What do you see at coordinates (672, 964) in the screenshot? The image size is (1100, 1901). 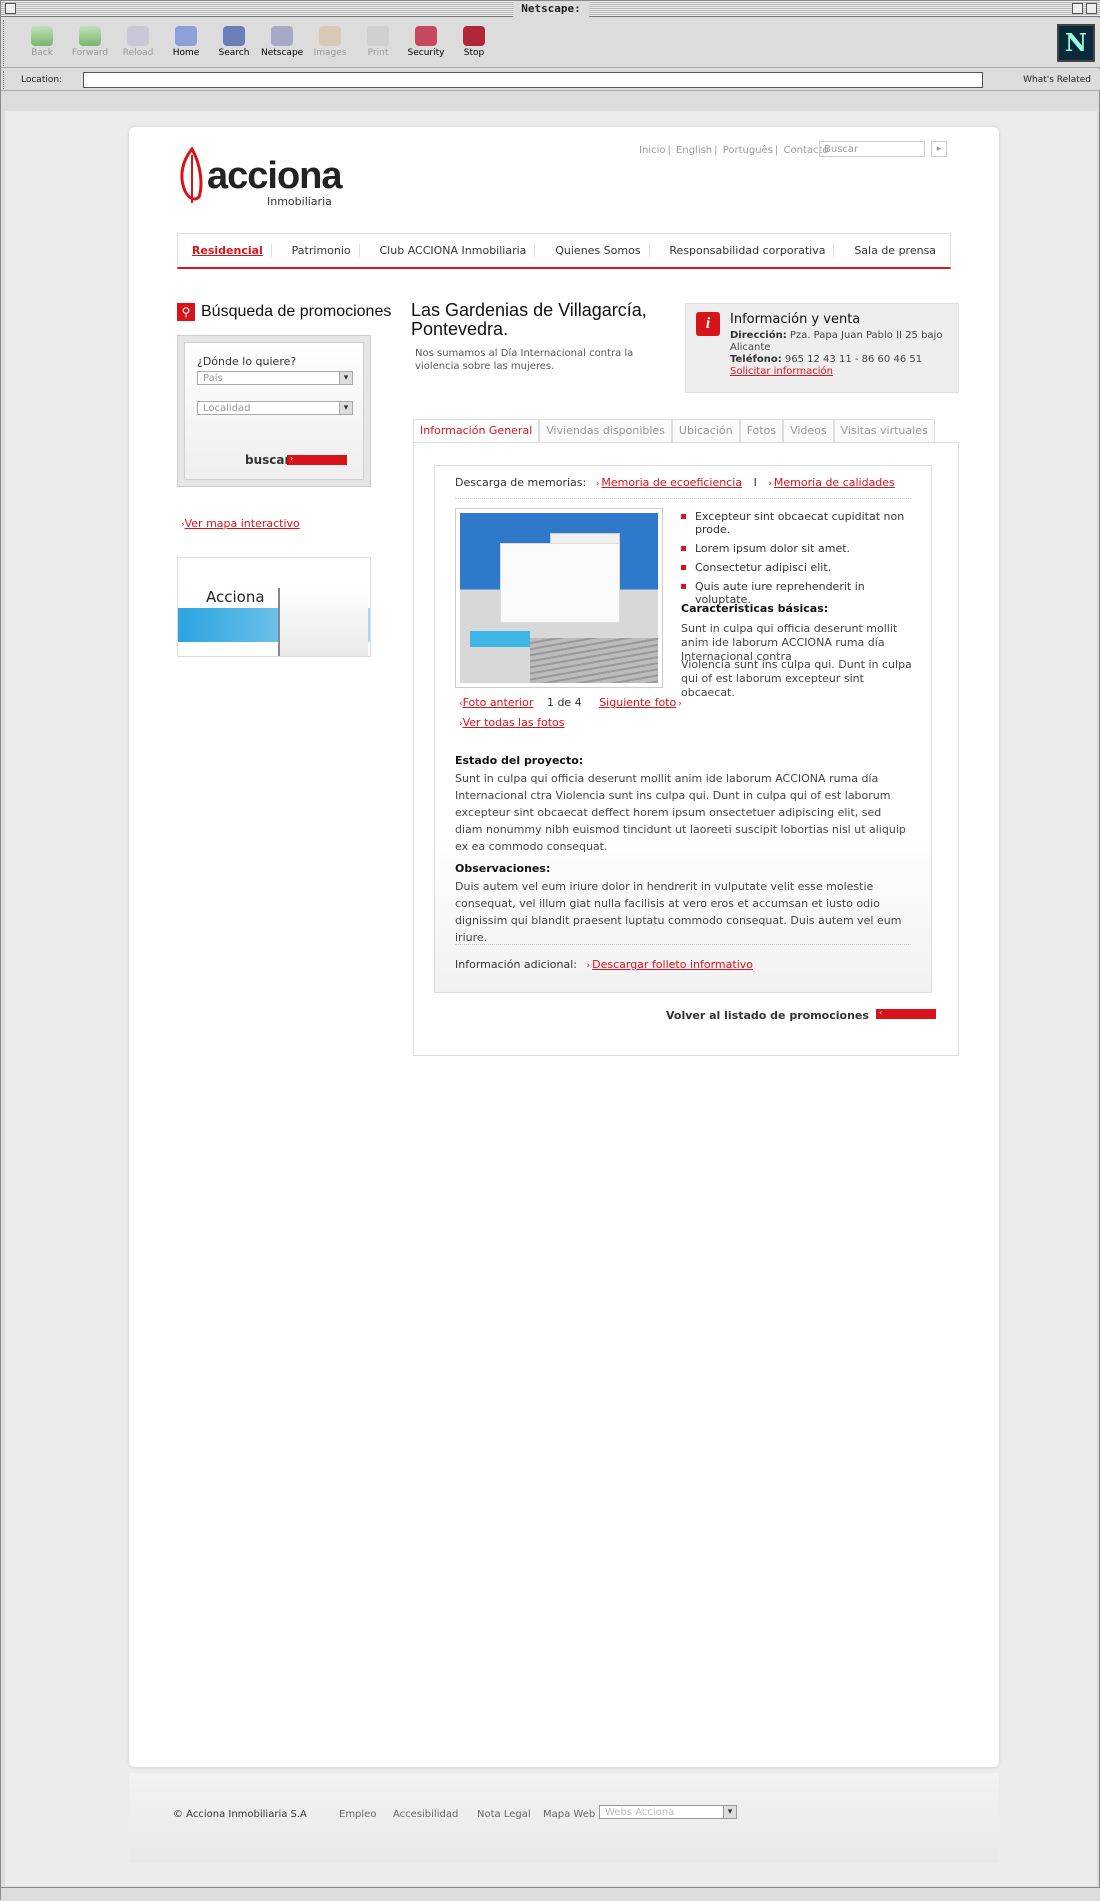 I see `descargar-folleto-link: Descargar folleto informativo` at bounding box center [672, 964].